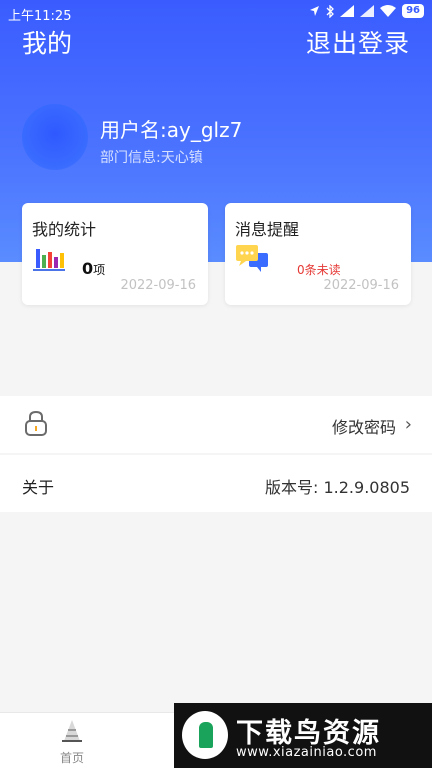  I want to click on logout-button: 退出登录, so click(358, 42).